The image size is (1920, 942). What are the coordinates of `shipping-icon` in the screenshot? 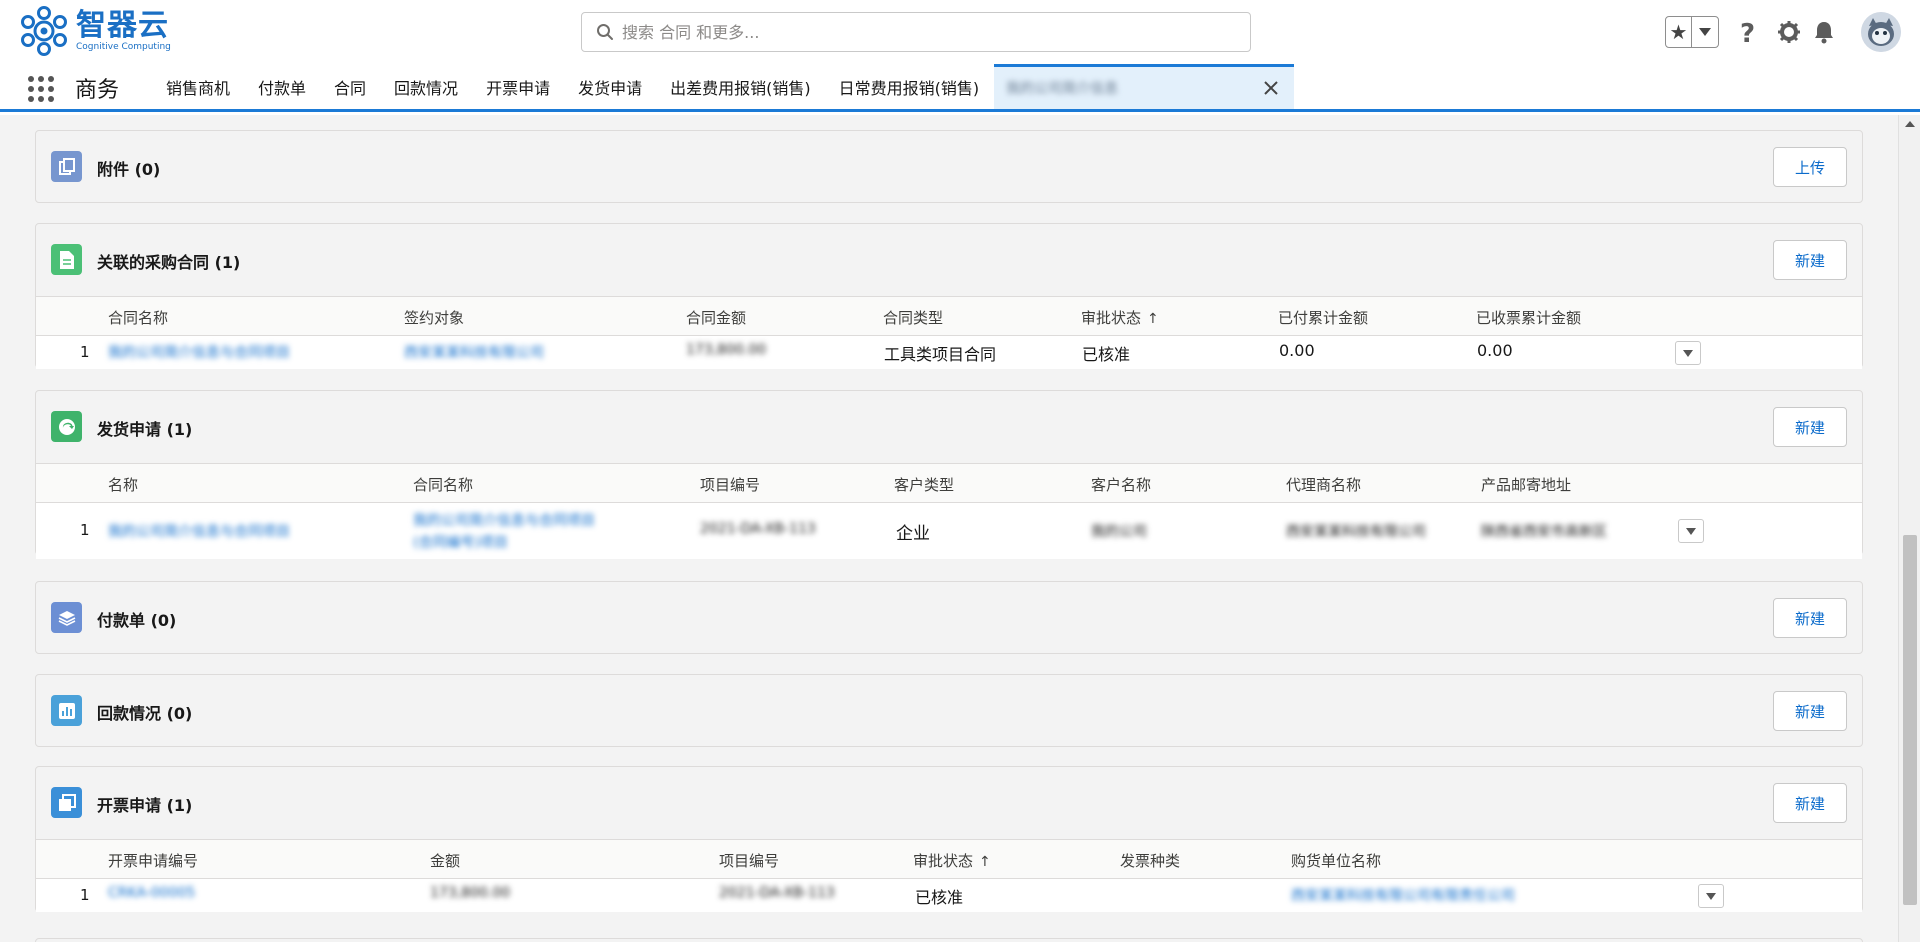 It's located at (66, 426).